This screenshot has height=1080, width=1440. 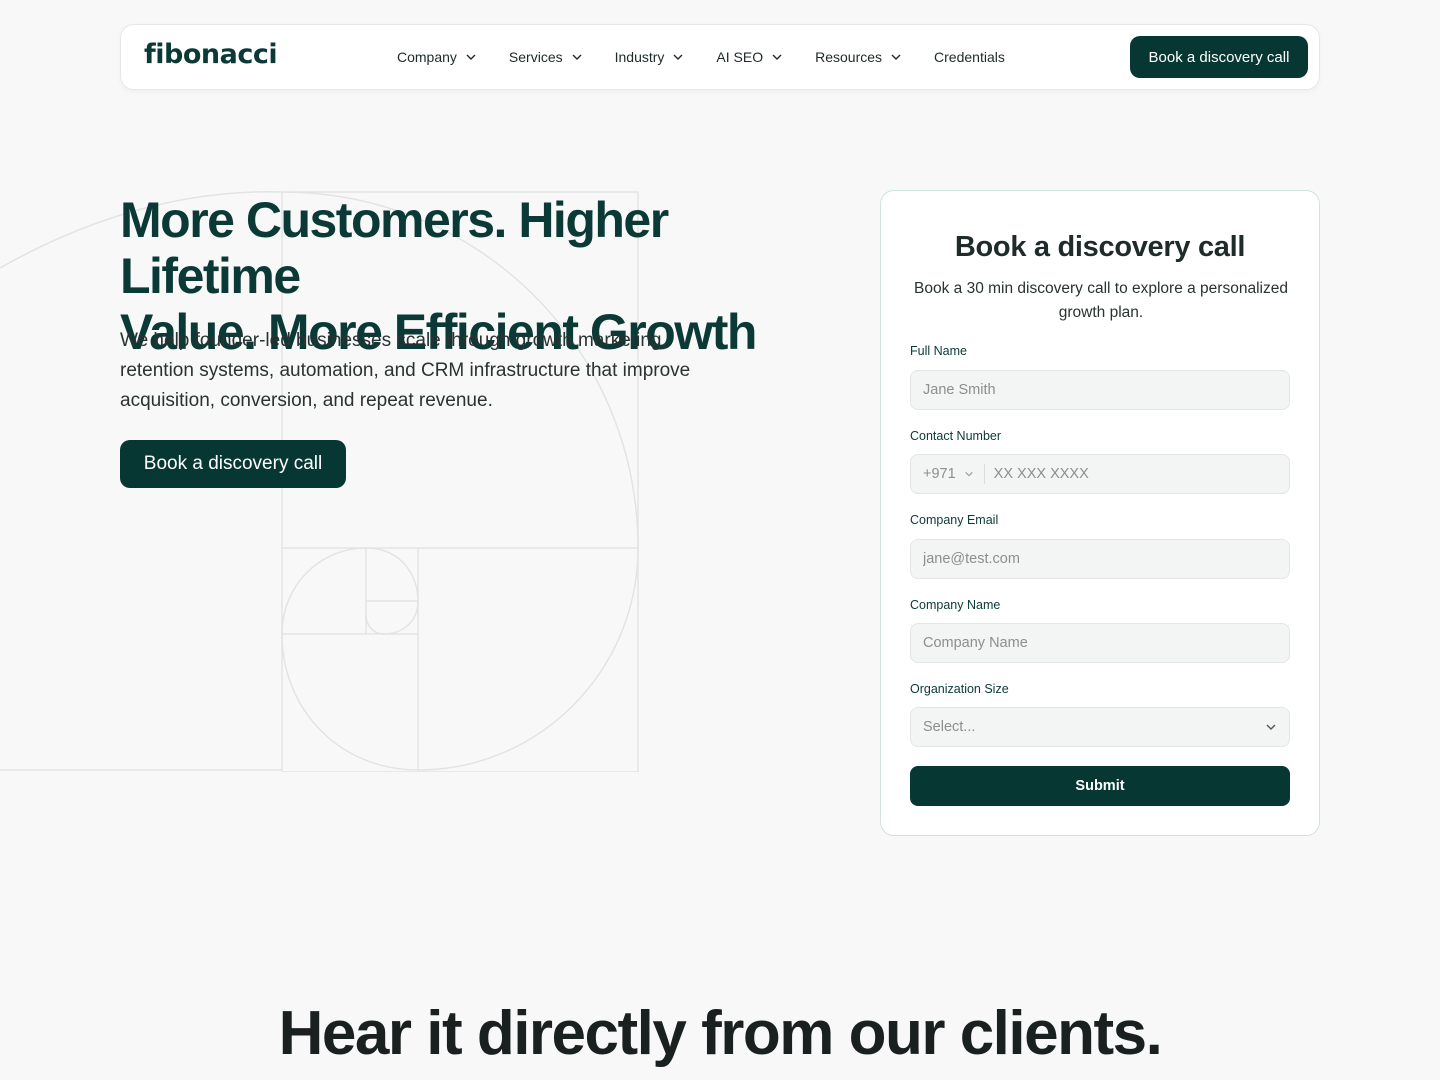 What do you see at coordinates (954, 520) in the screenshot?
I see `company-email-label: Company Email` at bounding box center [954, 520].